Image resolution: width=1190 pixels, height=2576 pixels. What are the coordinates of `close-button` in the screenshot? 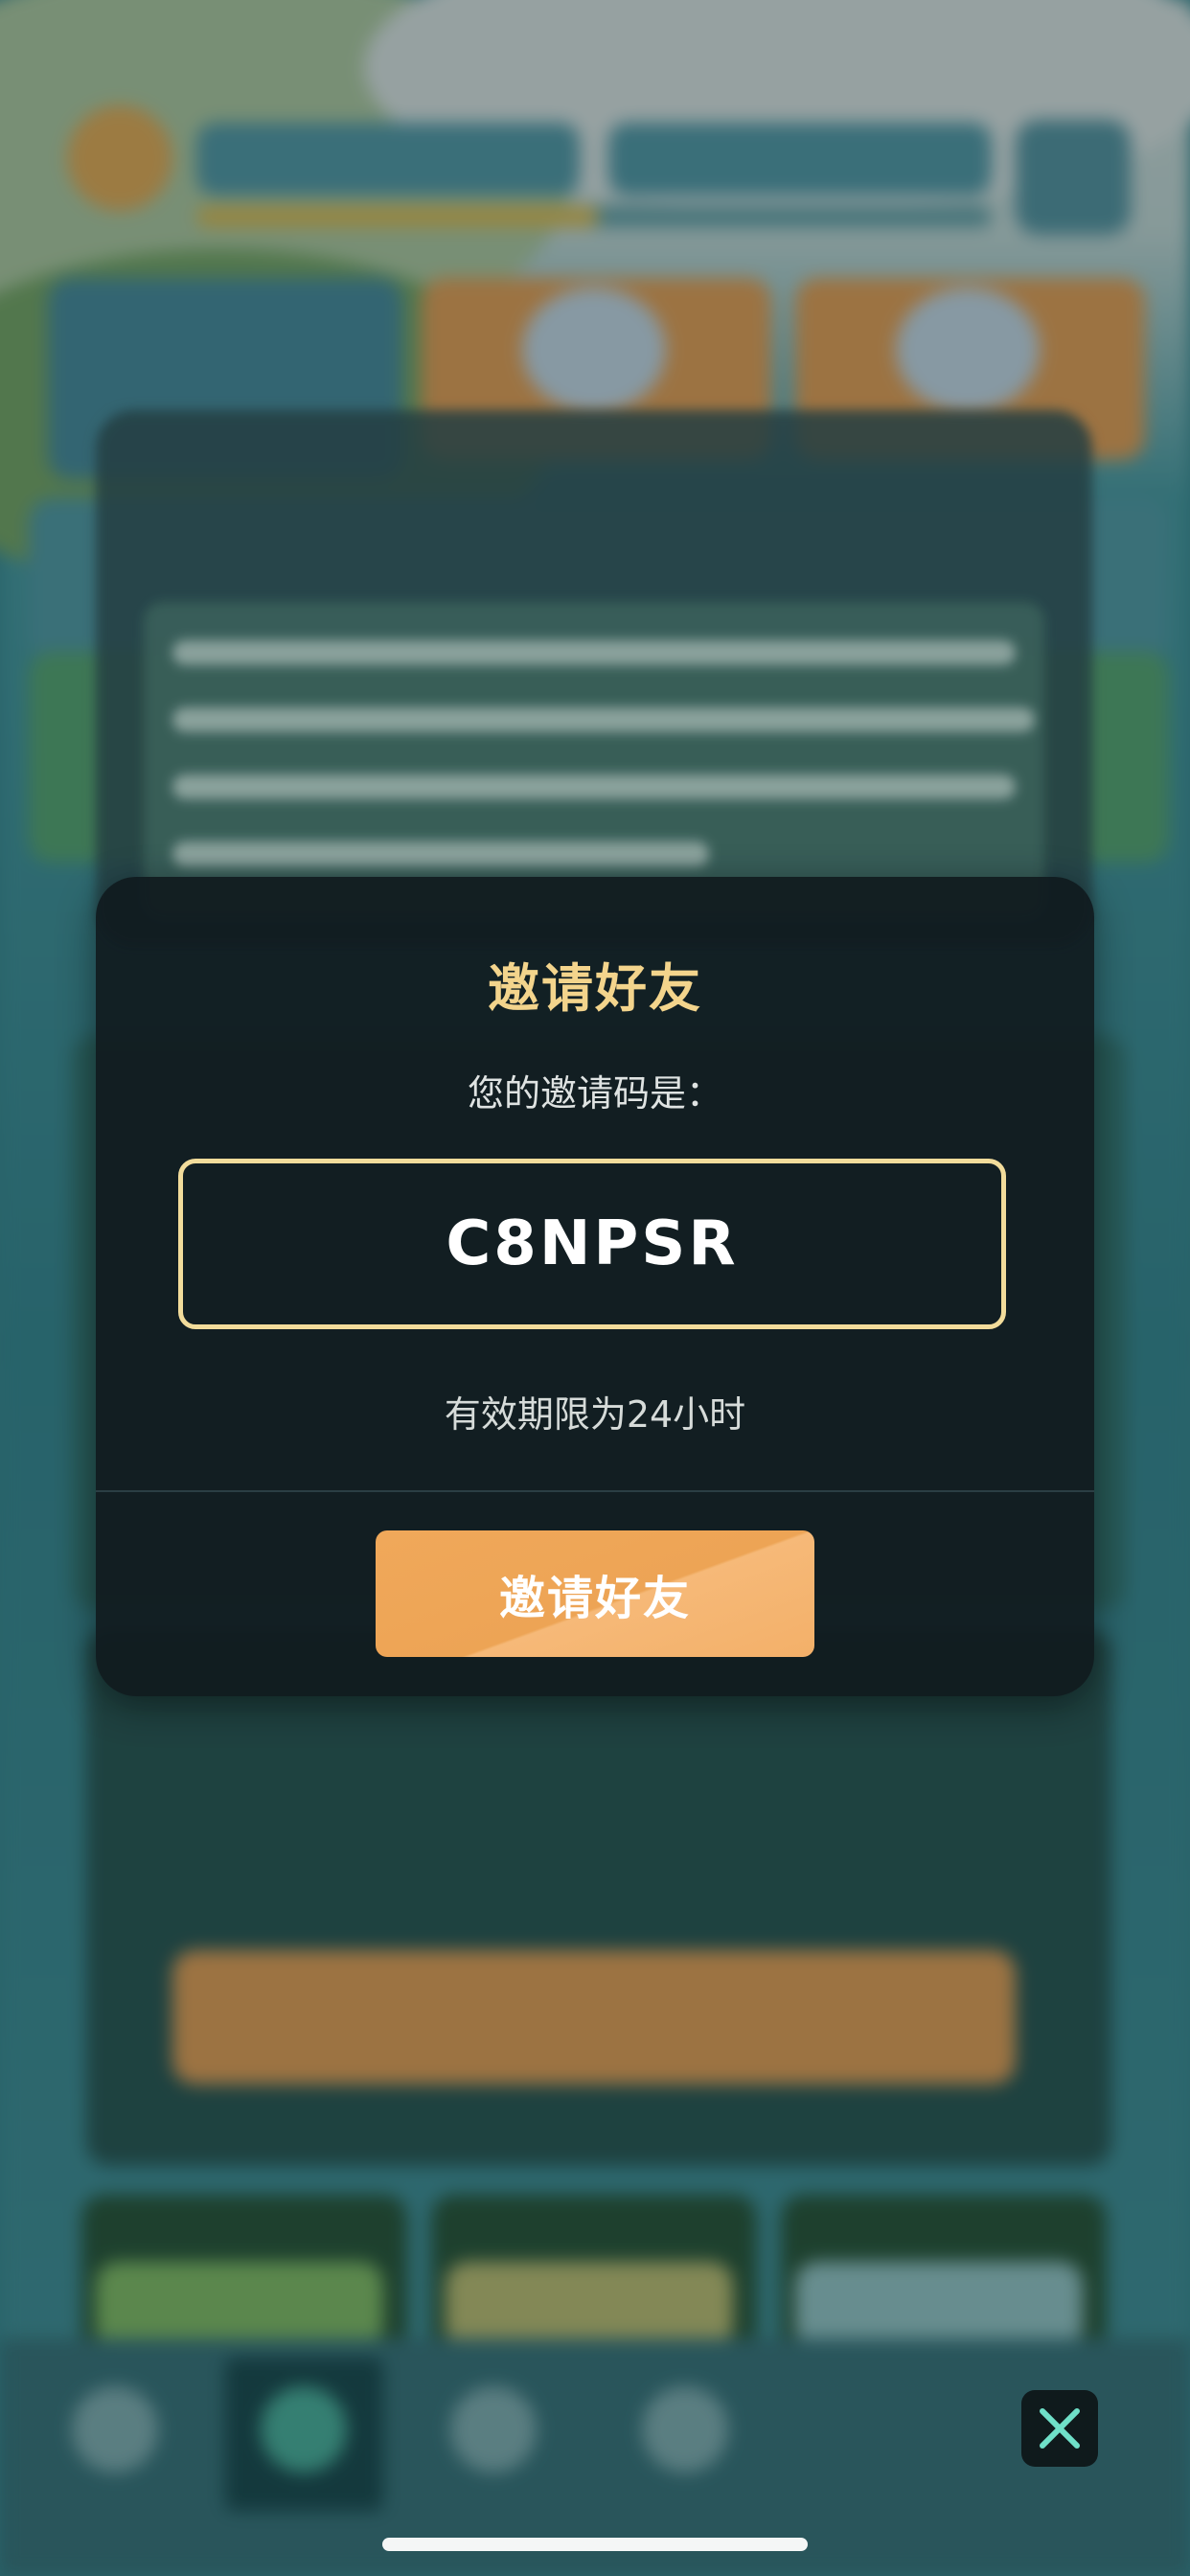 It's located at (1060, 2428).